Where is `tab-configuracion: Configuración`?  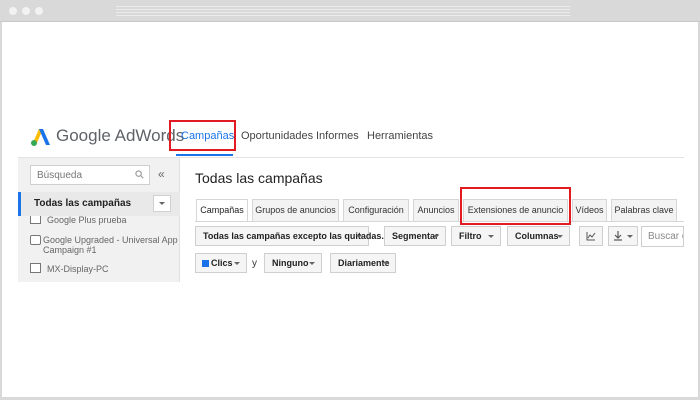 tab-configuracion: Configuración is located at coordinates (376, 210).